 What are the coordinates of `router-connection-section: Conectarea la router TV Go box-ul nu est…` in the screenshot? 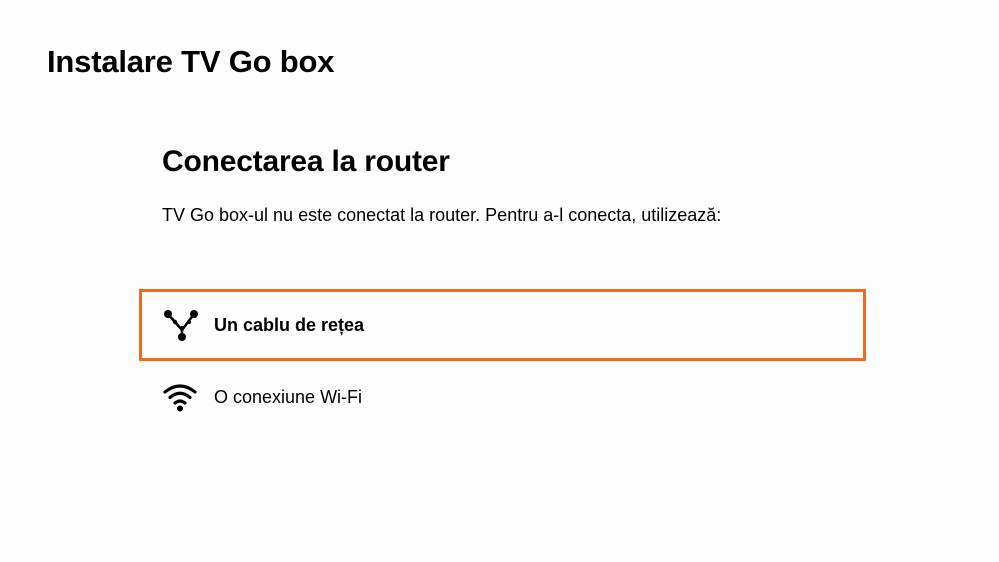 It's located at (522, 184).